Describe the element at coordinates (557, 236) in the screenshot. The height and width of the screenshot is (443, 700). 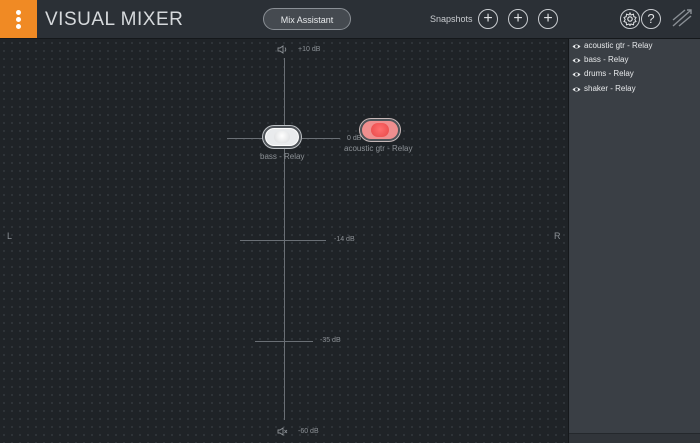
I see `pan-right-label: R` at that location.